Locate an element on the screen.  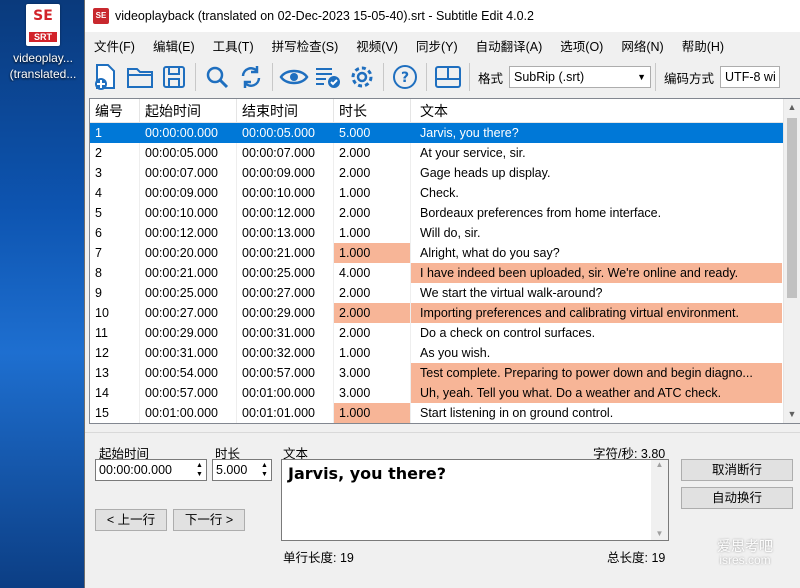
menu-help: 帮助(H) is located at coordinates (703, 45).